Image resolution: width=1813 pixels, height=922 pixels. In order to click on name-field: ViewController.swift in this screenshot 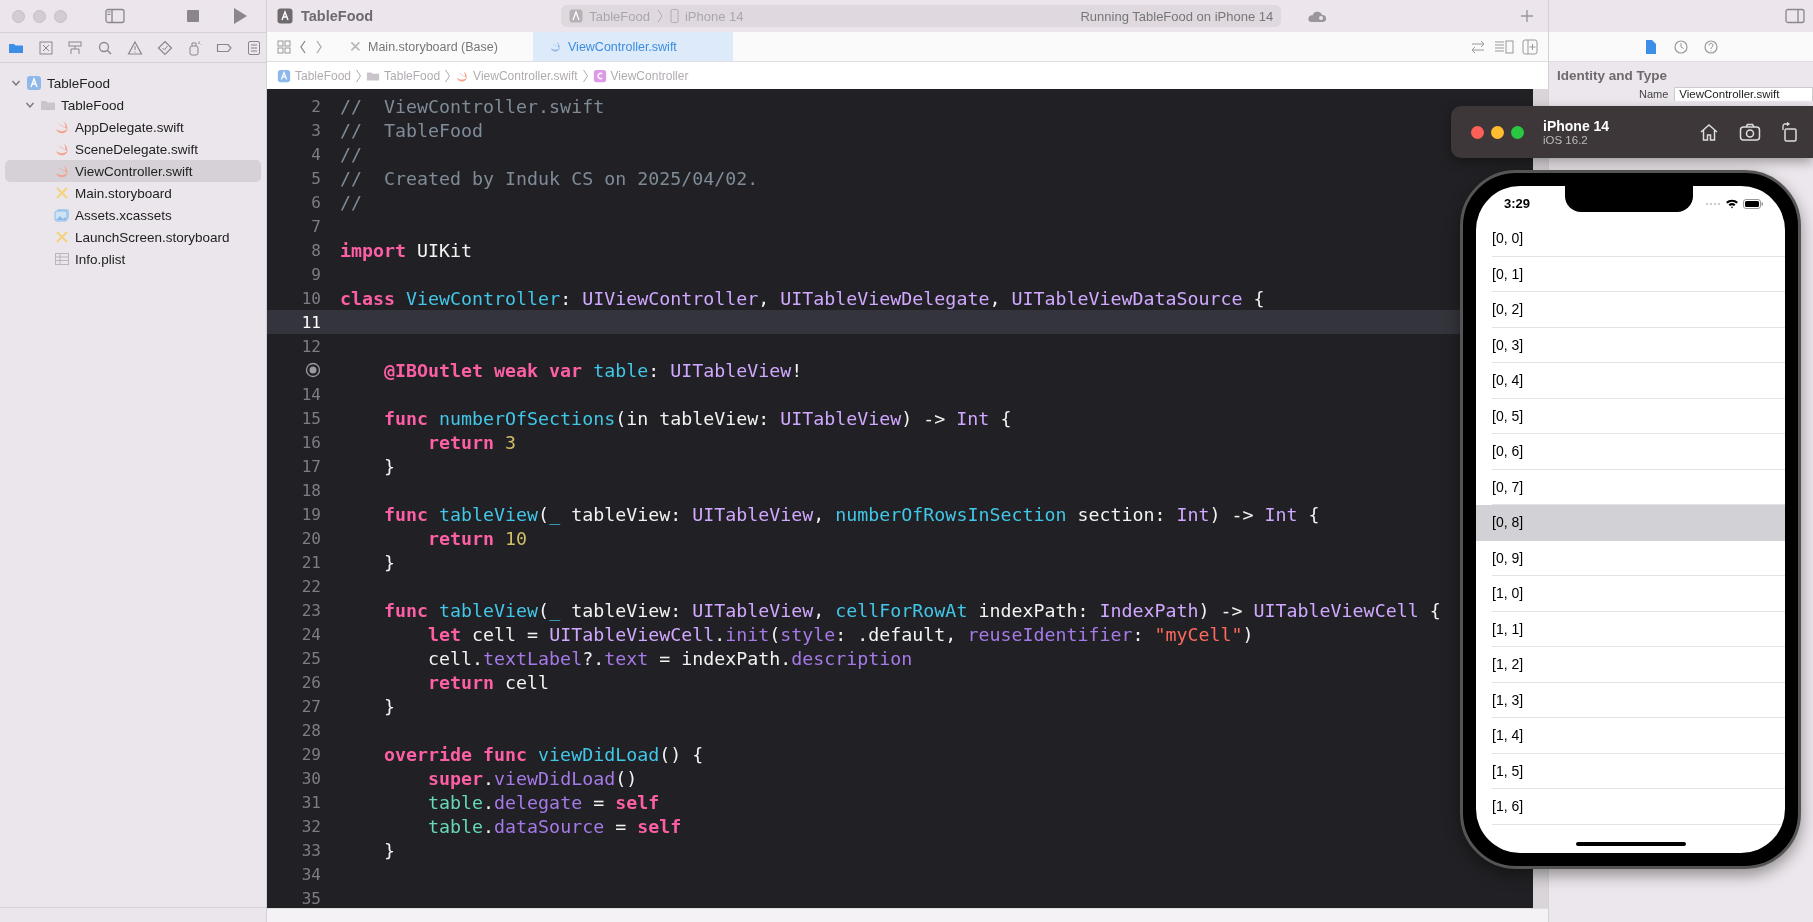, I will do `click(1743, 94)`.